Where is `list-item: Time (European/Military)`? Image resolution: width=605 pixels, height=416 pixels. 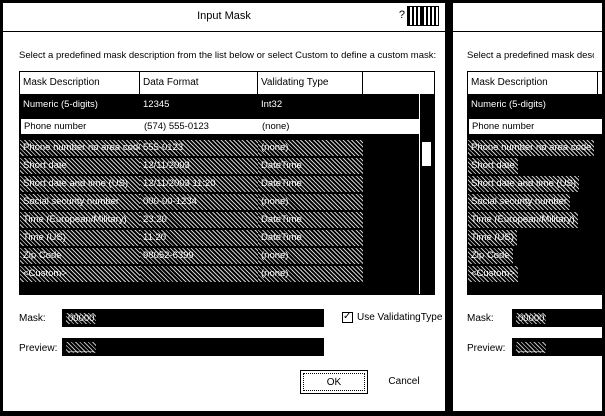
list-item: Time (European/Military) is located at coordinates (535, 220).